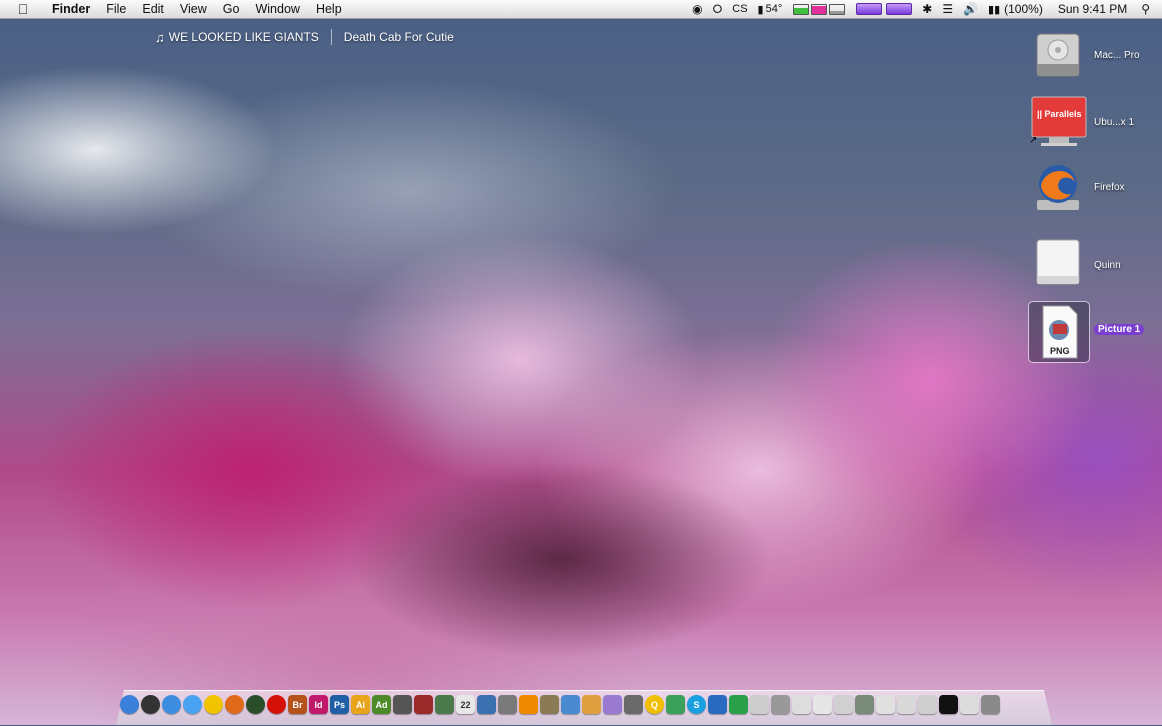 The height and width of the screenshot is (726, 1162). What do you see at coordinates (234, 704) in the screenshot?
I see `dock-firefox-icon` at bounding box center [234, 704].